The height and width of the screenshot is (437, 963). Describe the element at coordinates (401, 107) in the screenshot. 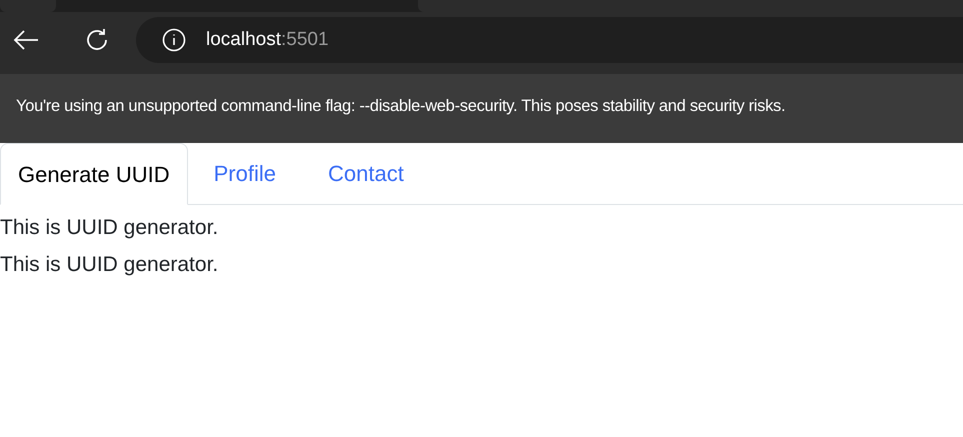

I see `warning-message: You're using an unsupported command-line flag: --disable-web-security. This poses stability and security risks.` at that location.